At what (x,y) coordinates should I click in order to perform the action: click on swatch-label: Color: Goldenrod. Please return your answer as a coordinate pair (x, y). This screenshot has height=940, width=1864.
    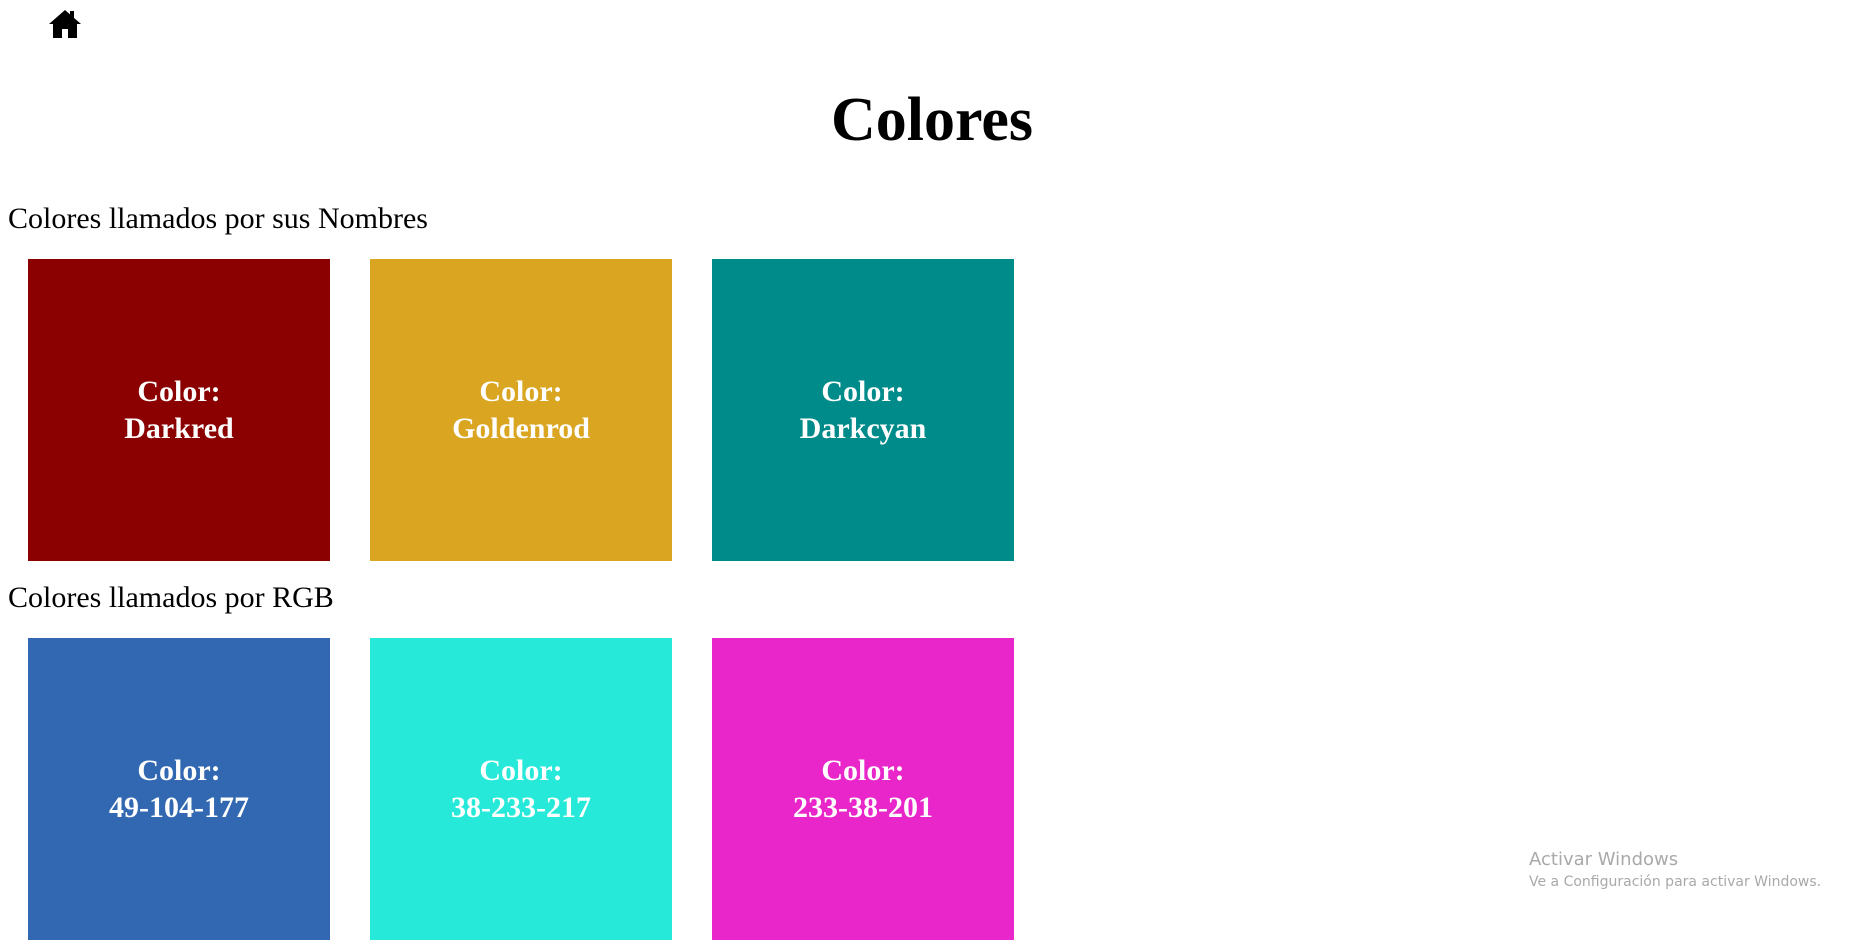
    Looking at the image, I should click on (521, 410).